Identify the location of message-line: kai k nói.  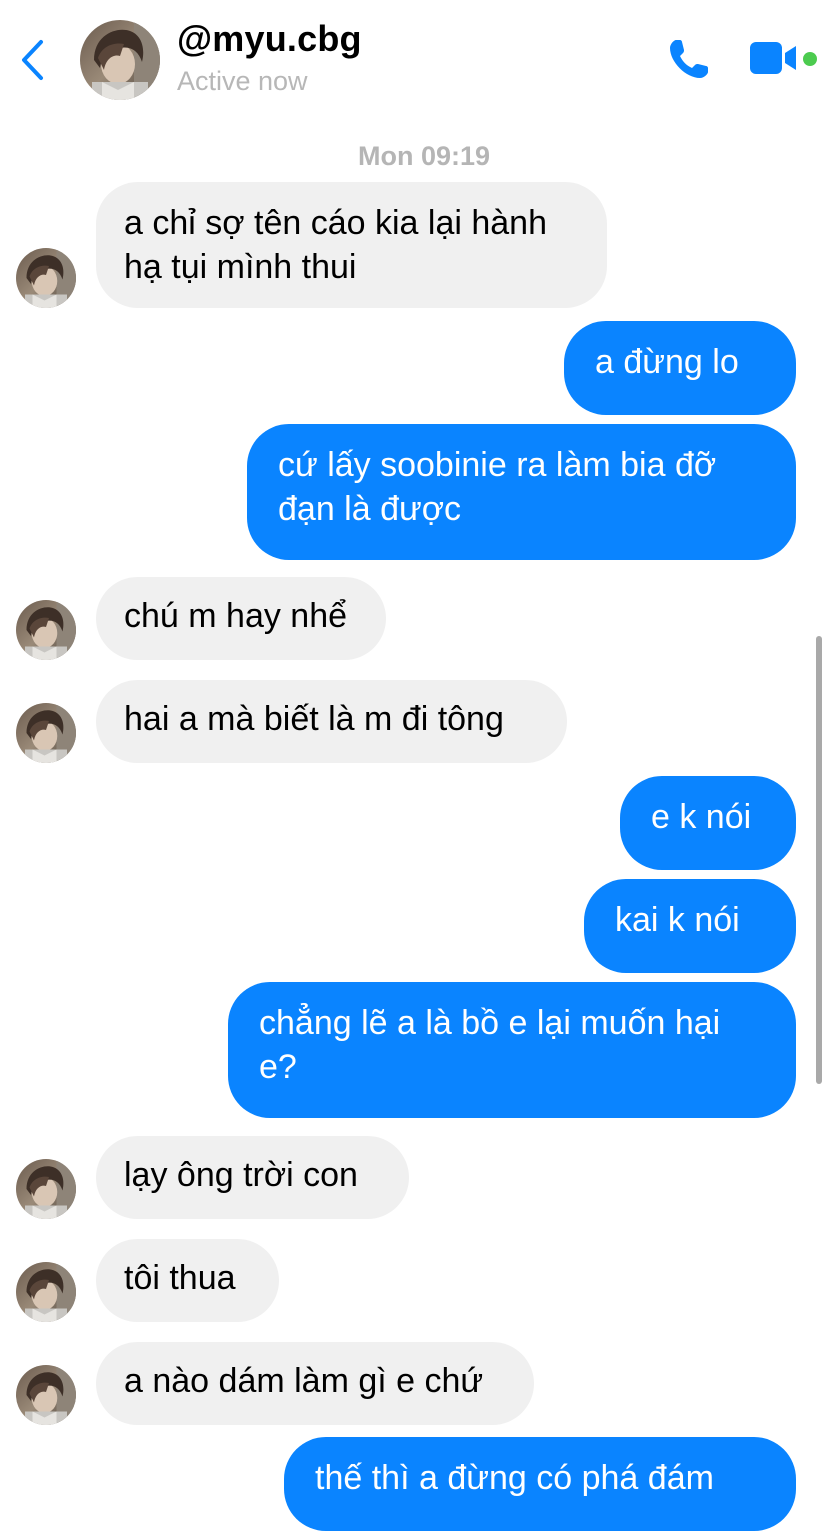
(677, 920).